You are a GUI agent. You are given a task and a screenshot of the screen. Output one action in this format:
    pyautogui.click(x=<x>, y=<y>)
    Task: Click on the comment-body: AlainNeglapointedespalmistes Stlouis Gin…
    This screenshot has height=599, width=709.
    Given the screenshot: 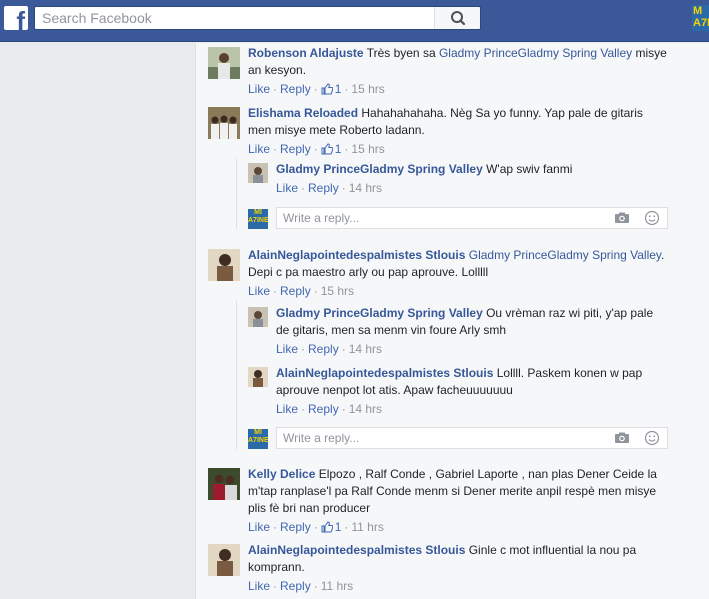 What is the action you would take?
    pyautogui.click(x=458, y=568)
    